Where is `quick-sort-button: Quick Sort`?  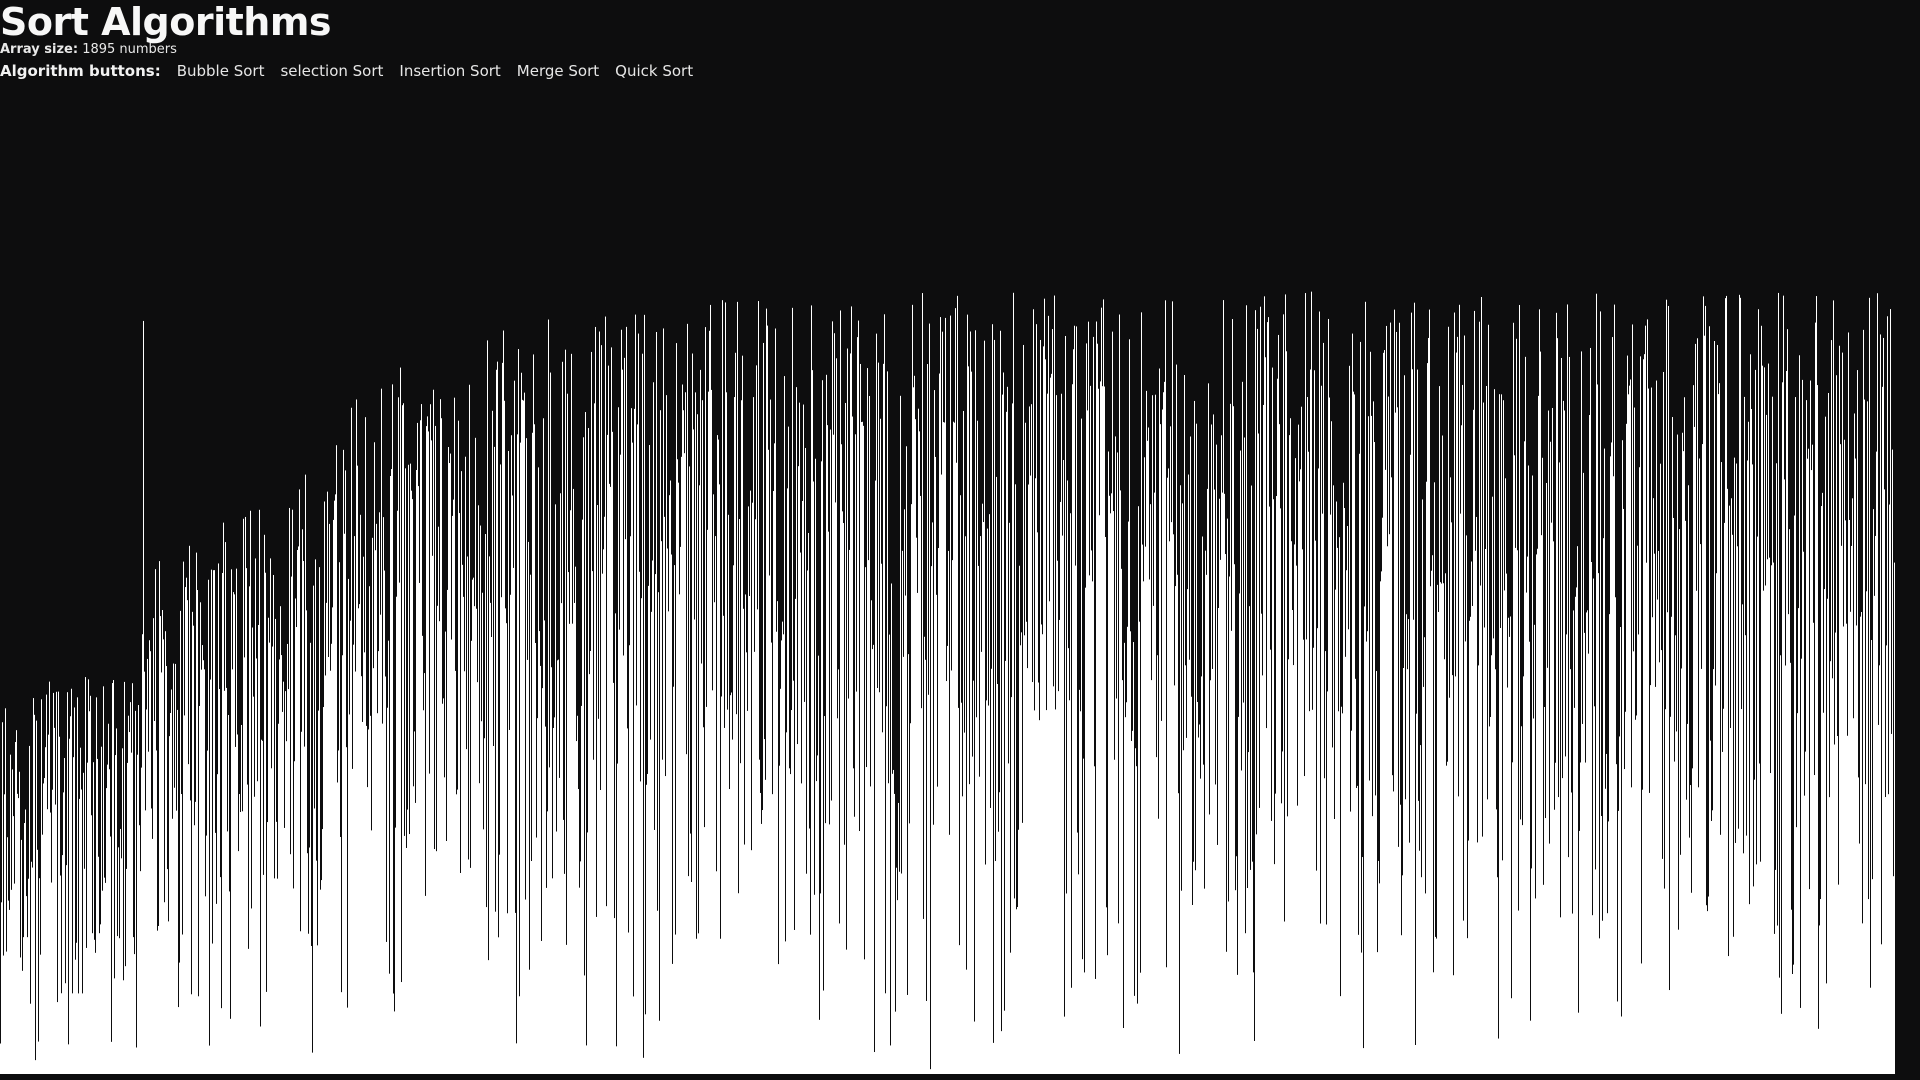 quick-sort-button: Quick Sort is located at coordinates (654, 71).